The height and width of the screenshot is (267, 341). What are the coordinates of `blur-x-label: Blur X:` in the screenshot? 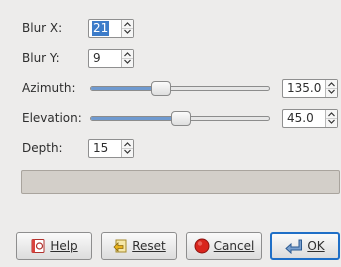 It's located at (42, 28).